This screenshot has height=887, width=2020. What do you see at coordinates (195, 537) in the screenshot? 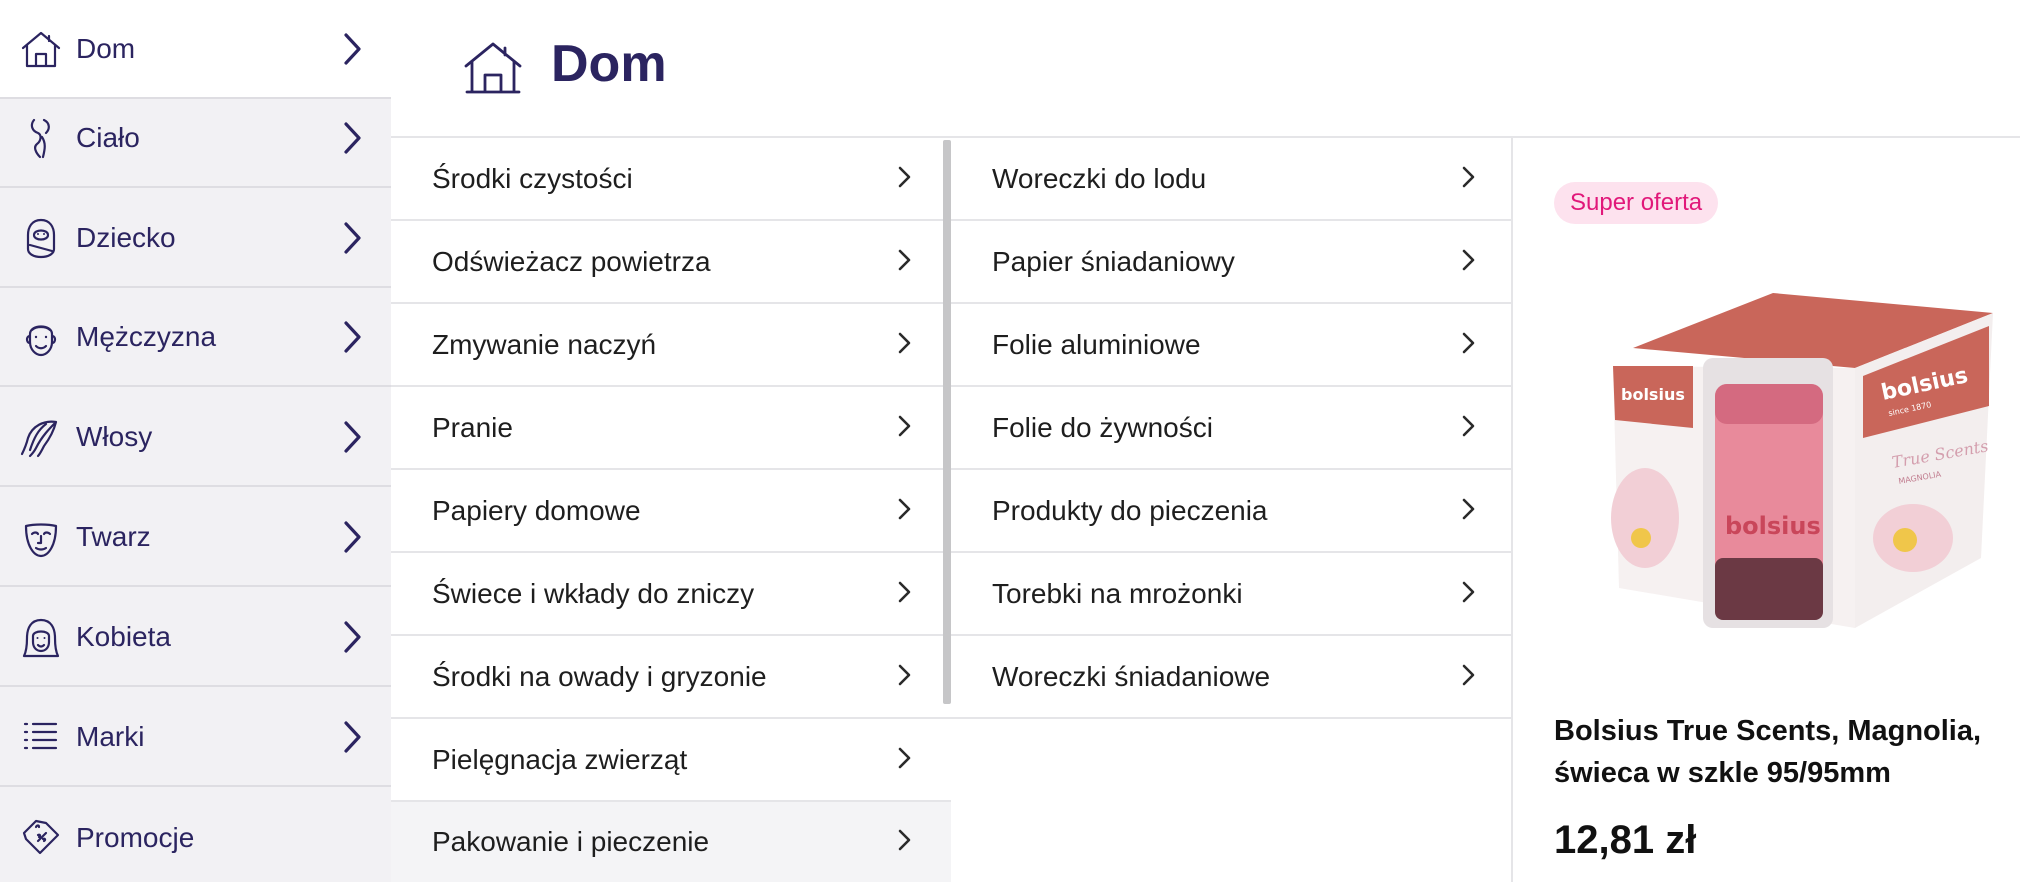
I see `sidebar-item-twarz: Twarz` at bounding box center [195, 537].